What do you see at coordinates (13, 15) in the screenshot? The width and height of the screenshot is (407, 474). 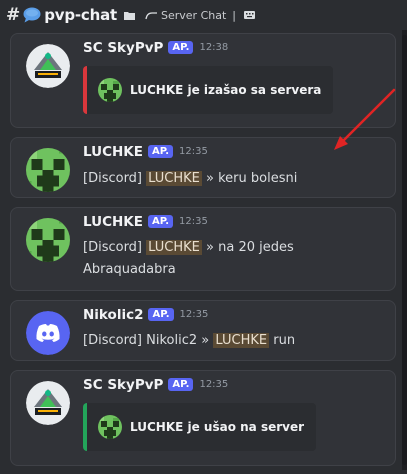 I see `hashtag-icon: #` at bounding box center [13, 15].